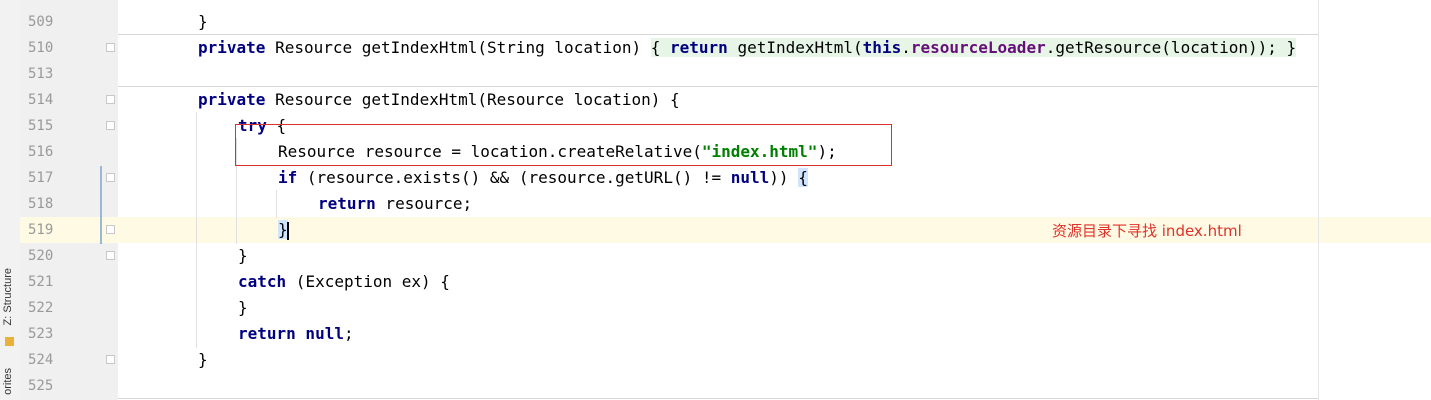 This screenshot has width=1431, height=400. I want to click on code-text: return resource;, so click(395, 204).